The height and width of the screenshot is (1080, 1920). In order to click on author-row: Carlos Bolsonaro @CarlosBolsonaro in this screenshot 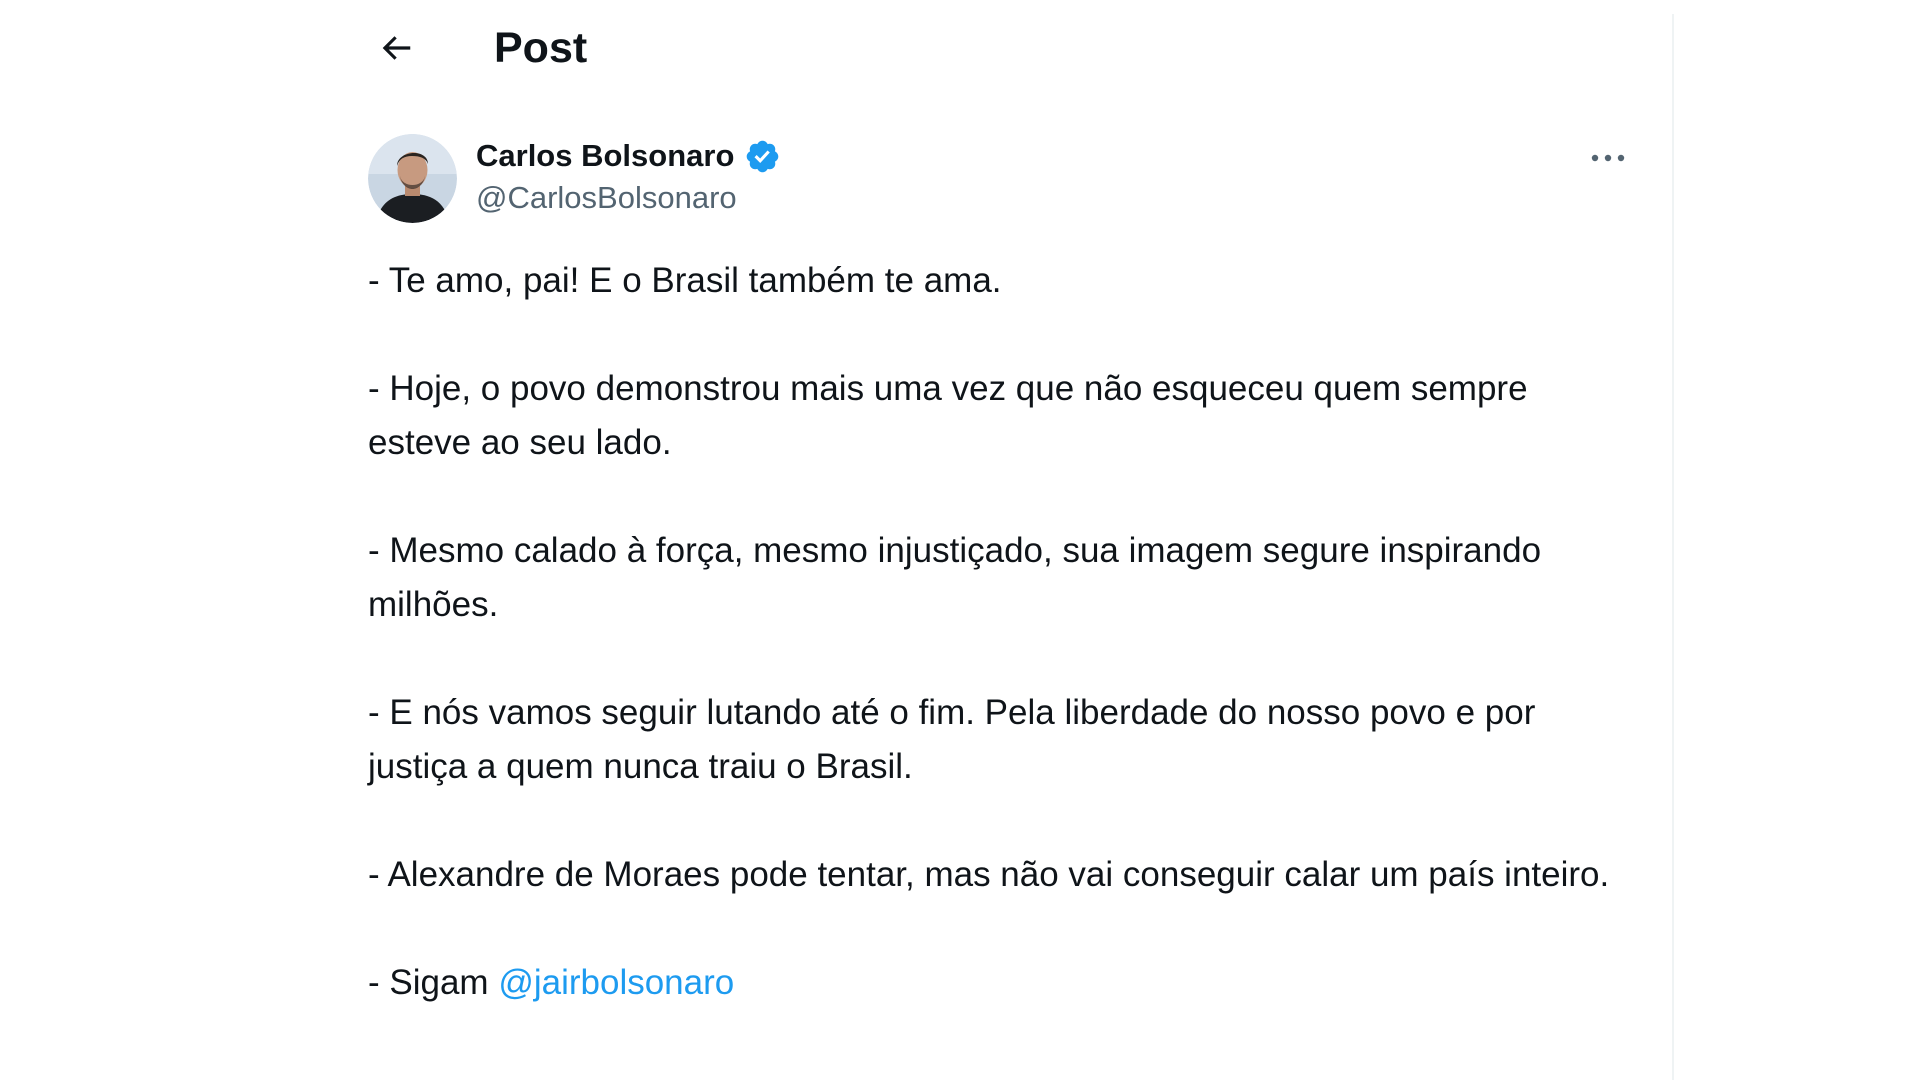, I will do `click(1003, 179)`.